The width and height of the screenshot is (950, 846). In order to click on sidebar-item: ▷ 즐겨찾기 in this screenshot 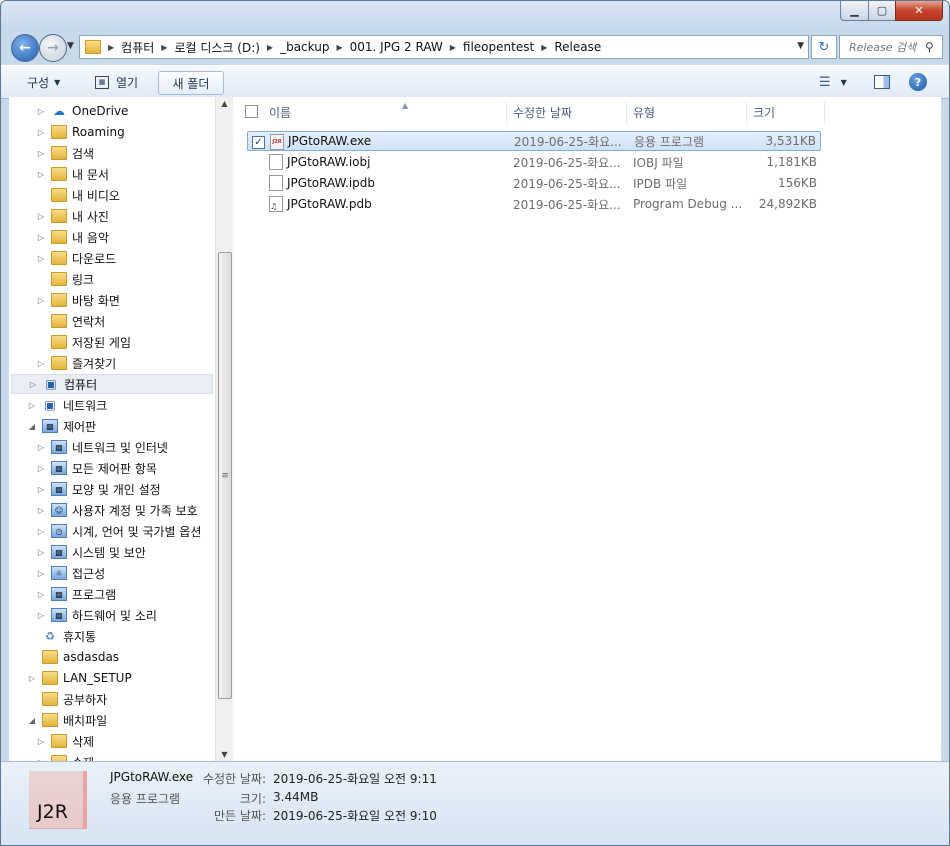, I will do `click(76, 363)`.